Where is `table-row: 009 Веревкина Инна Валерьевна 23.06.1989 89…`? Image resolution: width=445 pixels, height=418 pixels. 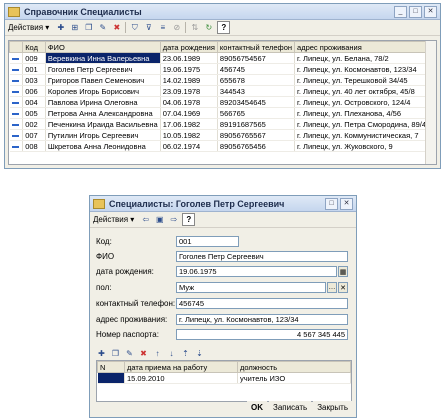 table-row: 009 Веревкина Инна Валерьевна 23.06.1989 89… is located at coordinates (219, 58).